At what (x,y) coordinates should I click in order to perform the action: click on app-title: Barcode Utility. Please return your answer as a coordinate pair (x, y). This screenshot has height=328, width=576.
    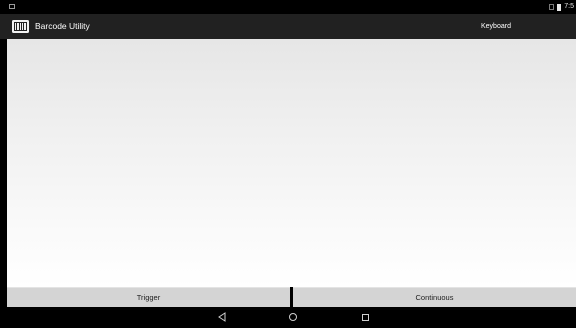
    Looking at the image, I should click on (62, 26).